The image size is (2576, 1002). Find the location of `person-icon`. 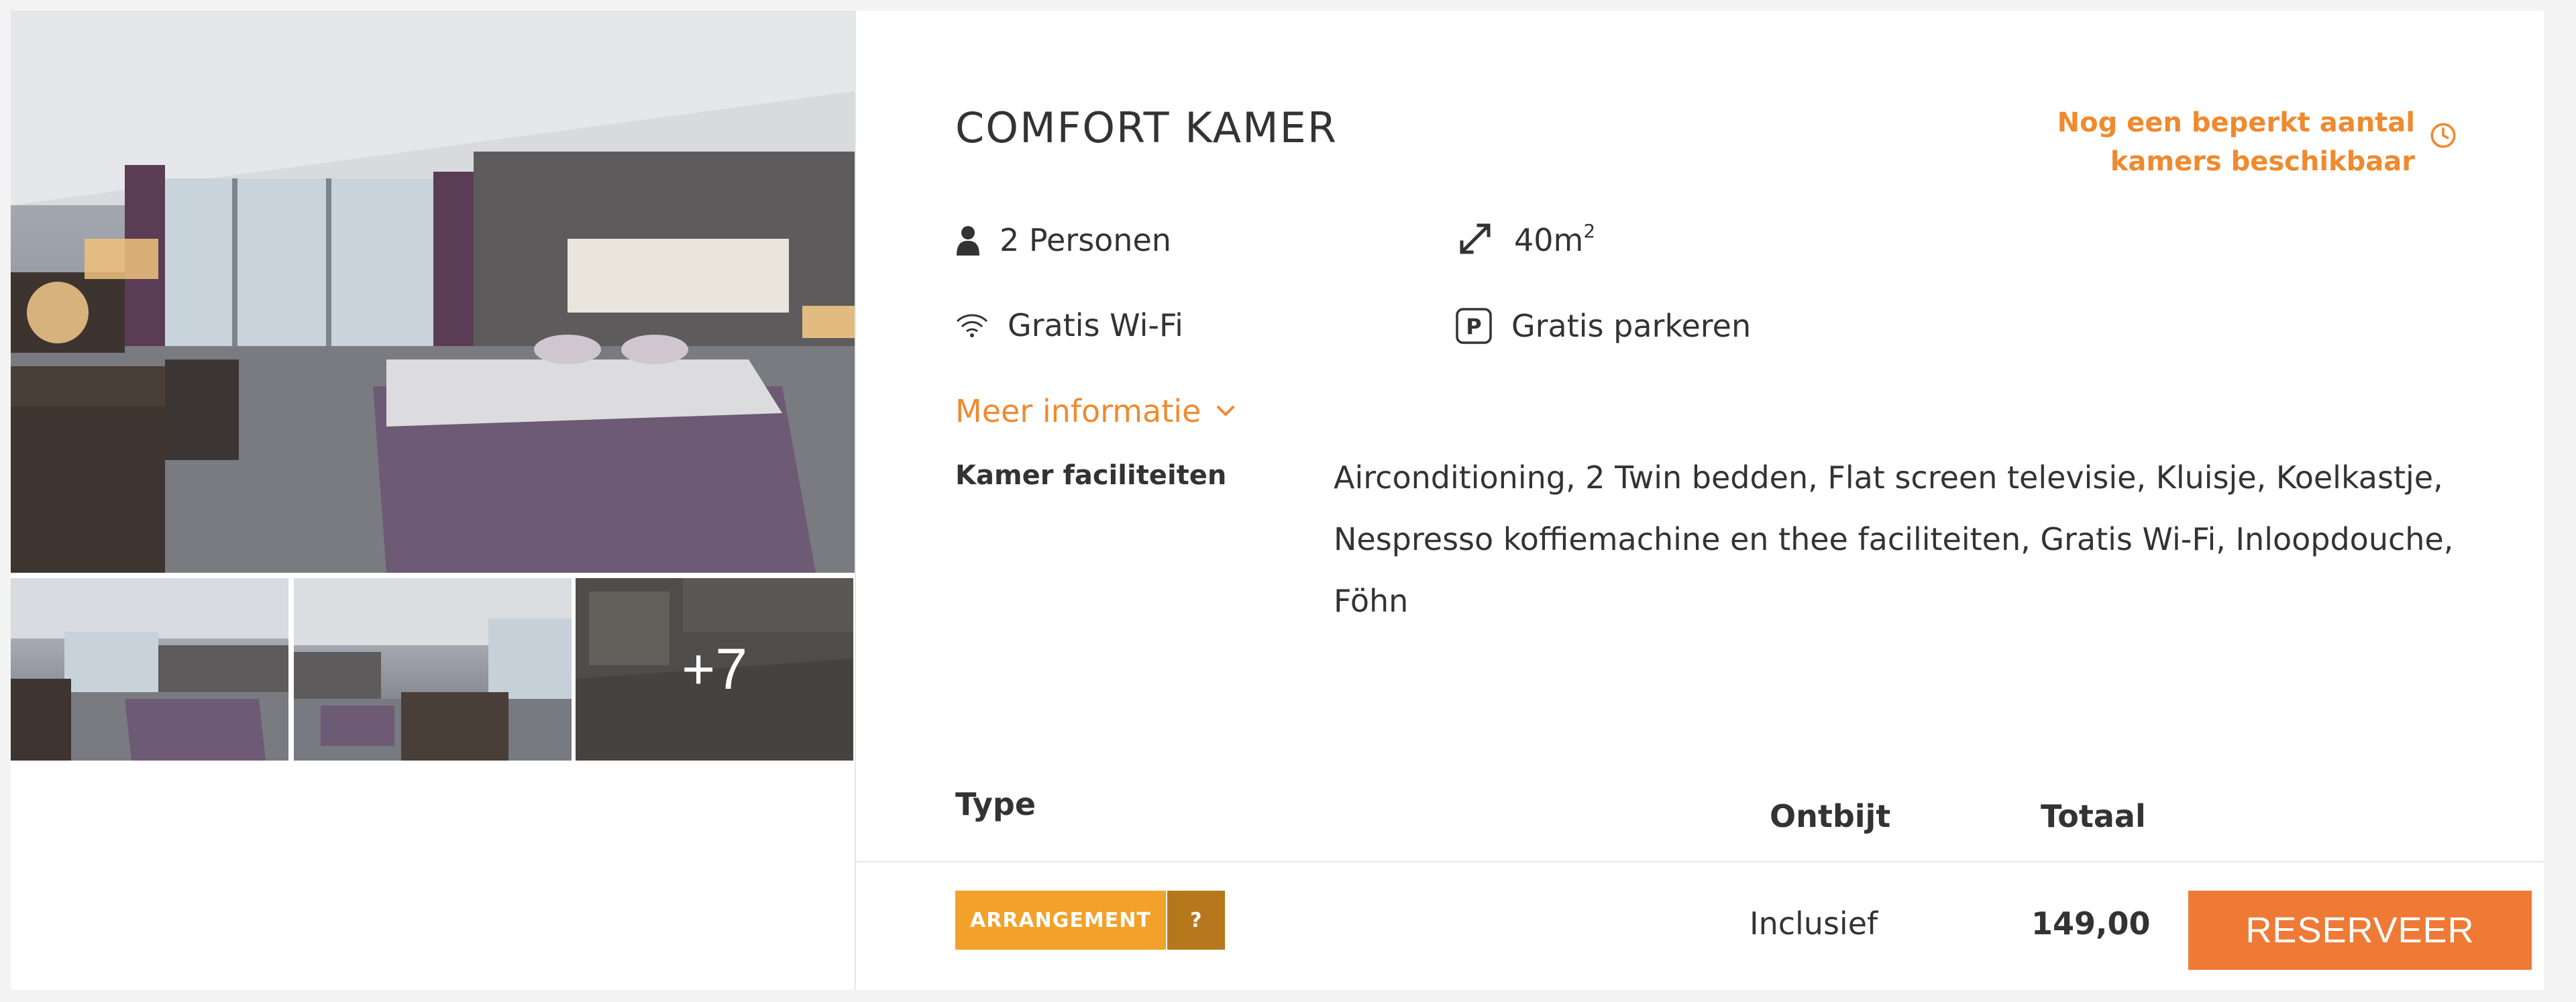

person-icon is located at coordinates (968, 241).